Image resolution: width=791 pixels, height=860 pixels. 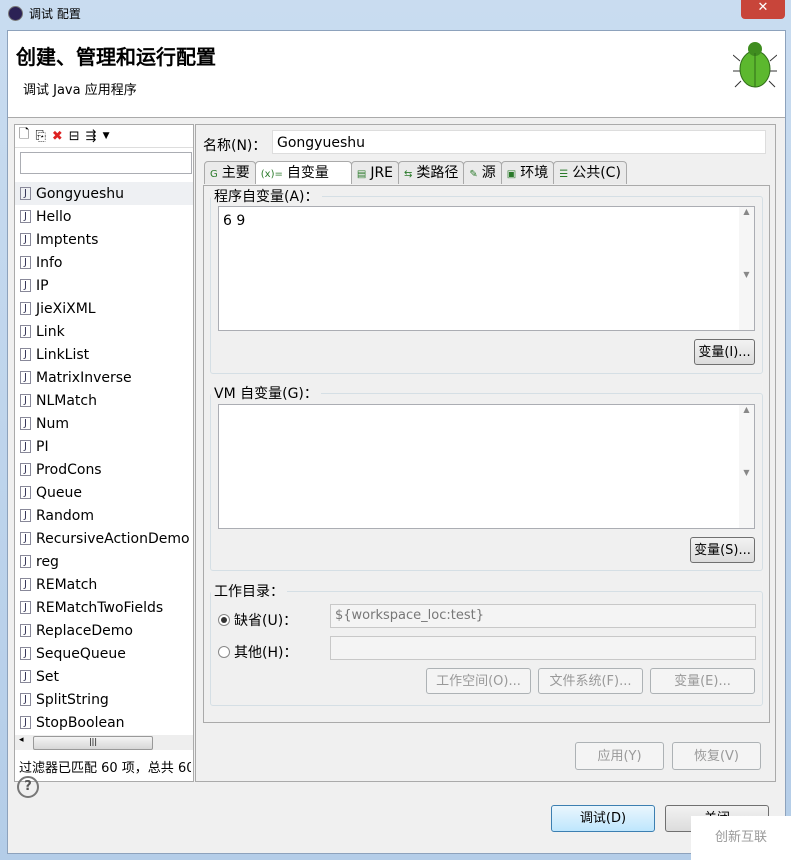 I want to click on tab-3: ⇆ 类路径, so click(x=431, y=172).